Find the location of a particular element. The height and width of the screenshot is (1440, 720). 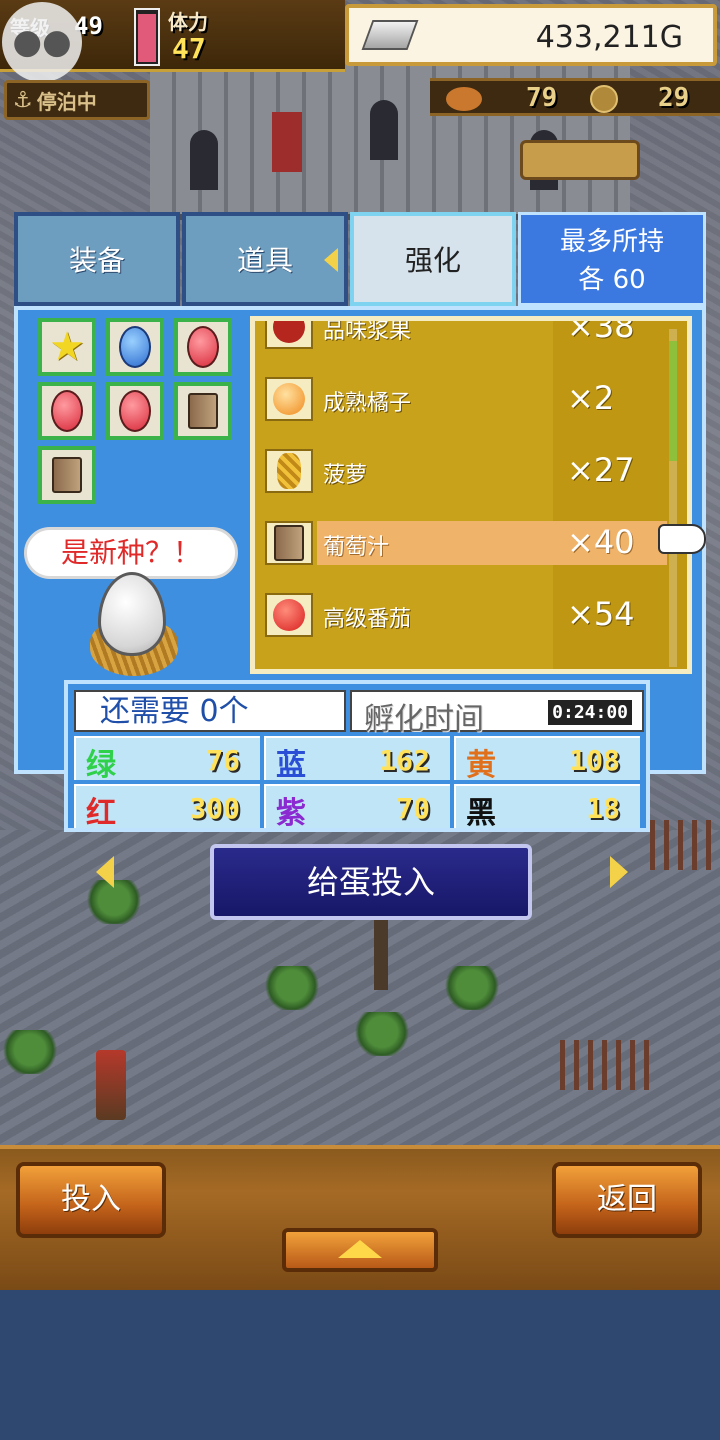

red-banner is located at coordinates (287, 142).